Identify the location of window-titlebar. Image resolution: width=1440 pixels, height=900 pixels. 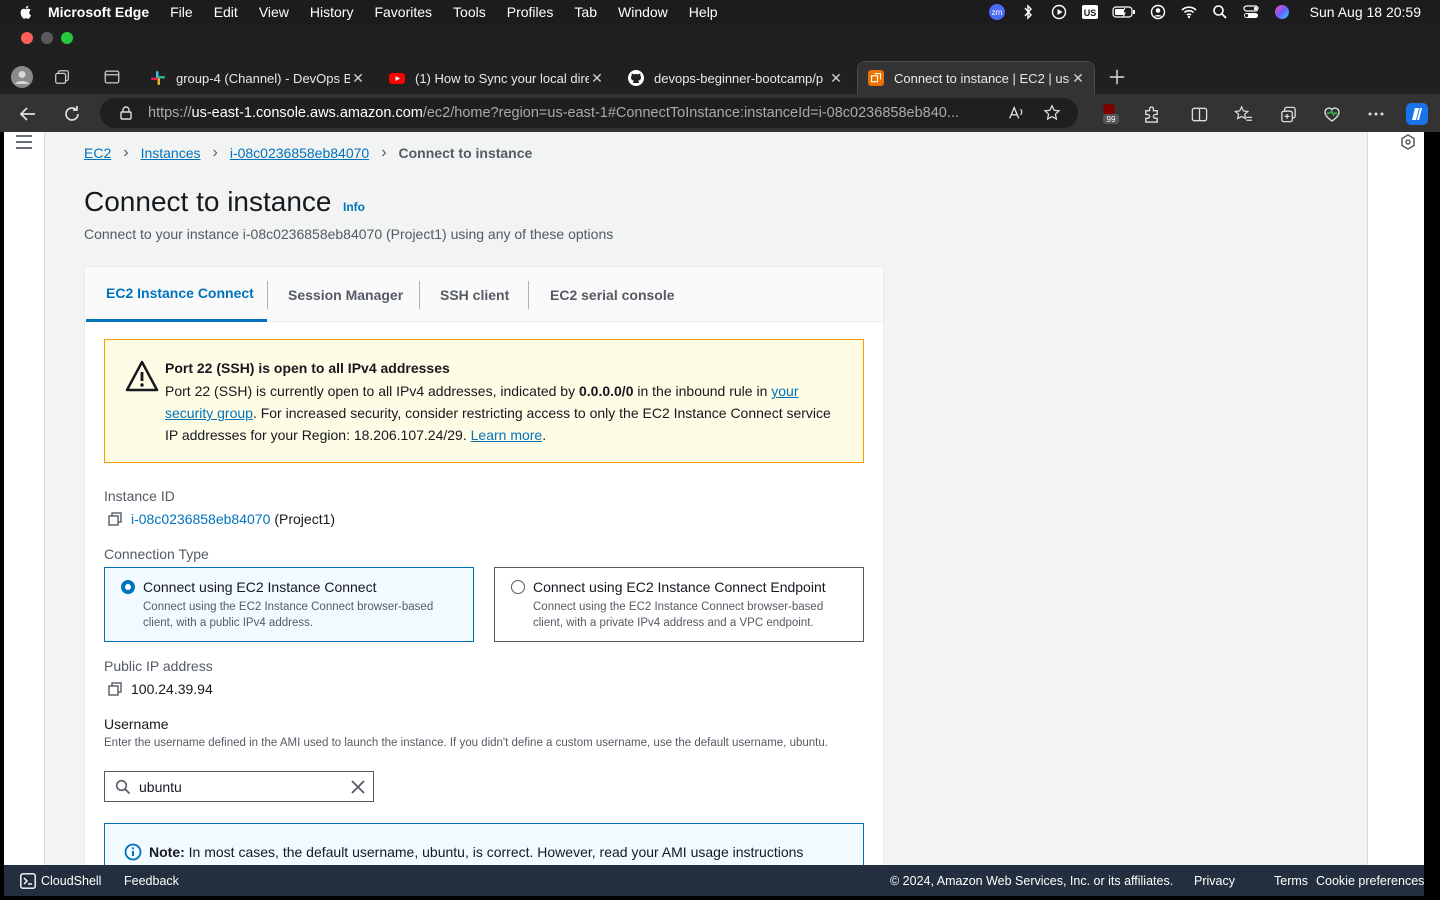
(720, 38).